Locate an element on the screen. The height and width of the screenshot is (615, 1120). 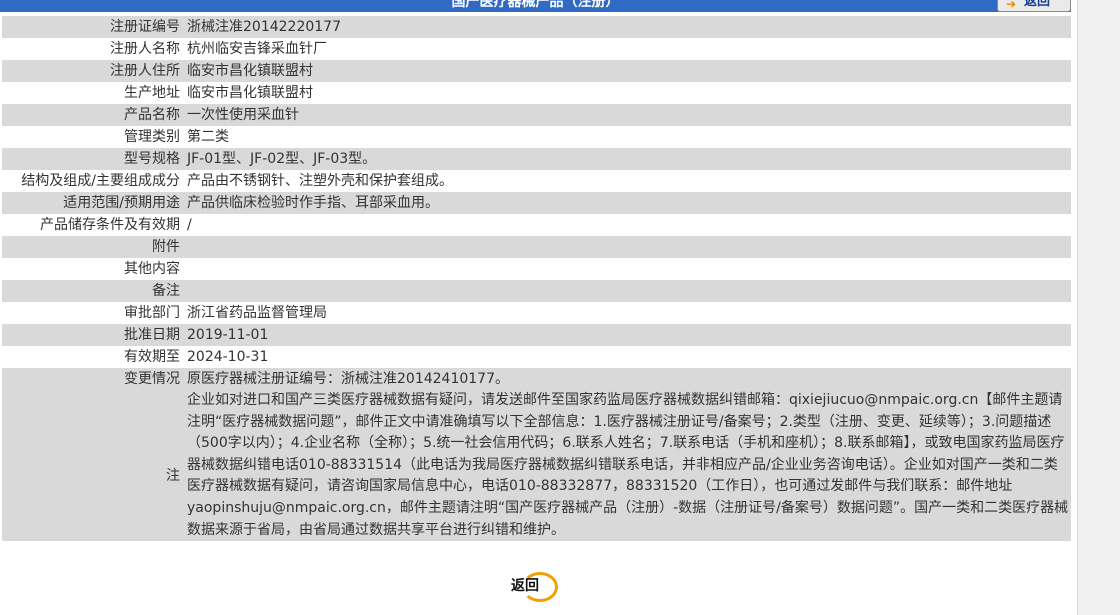
row-value: 杭州临安吉锋采血针厂 is located at coordinates (627, 49).